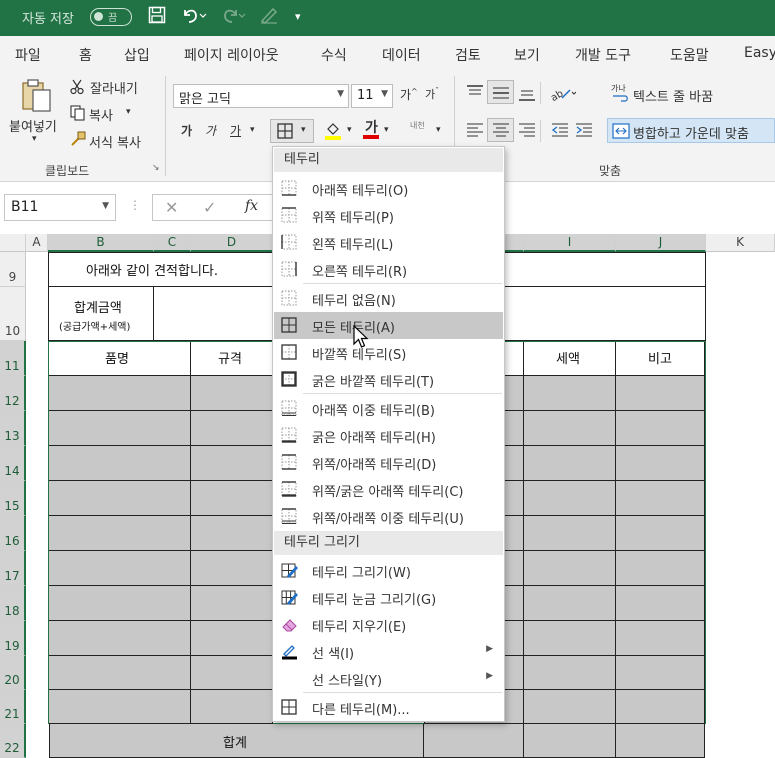 The image size is (775, 758). Describe the element at coordinates (235, 130) in the screenshot. I see `underline-button: 가` at that location.